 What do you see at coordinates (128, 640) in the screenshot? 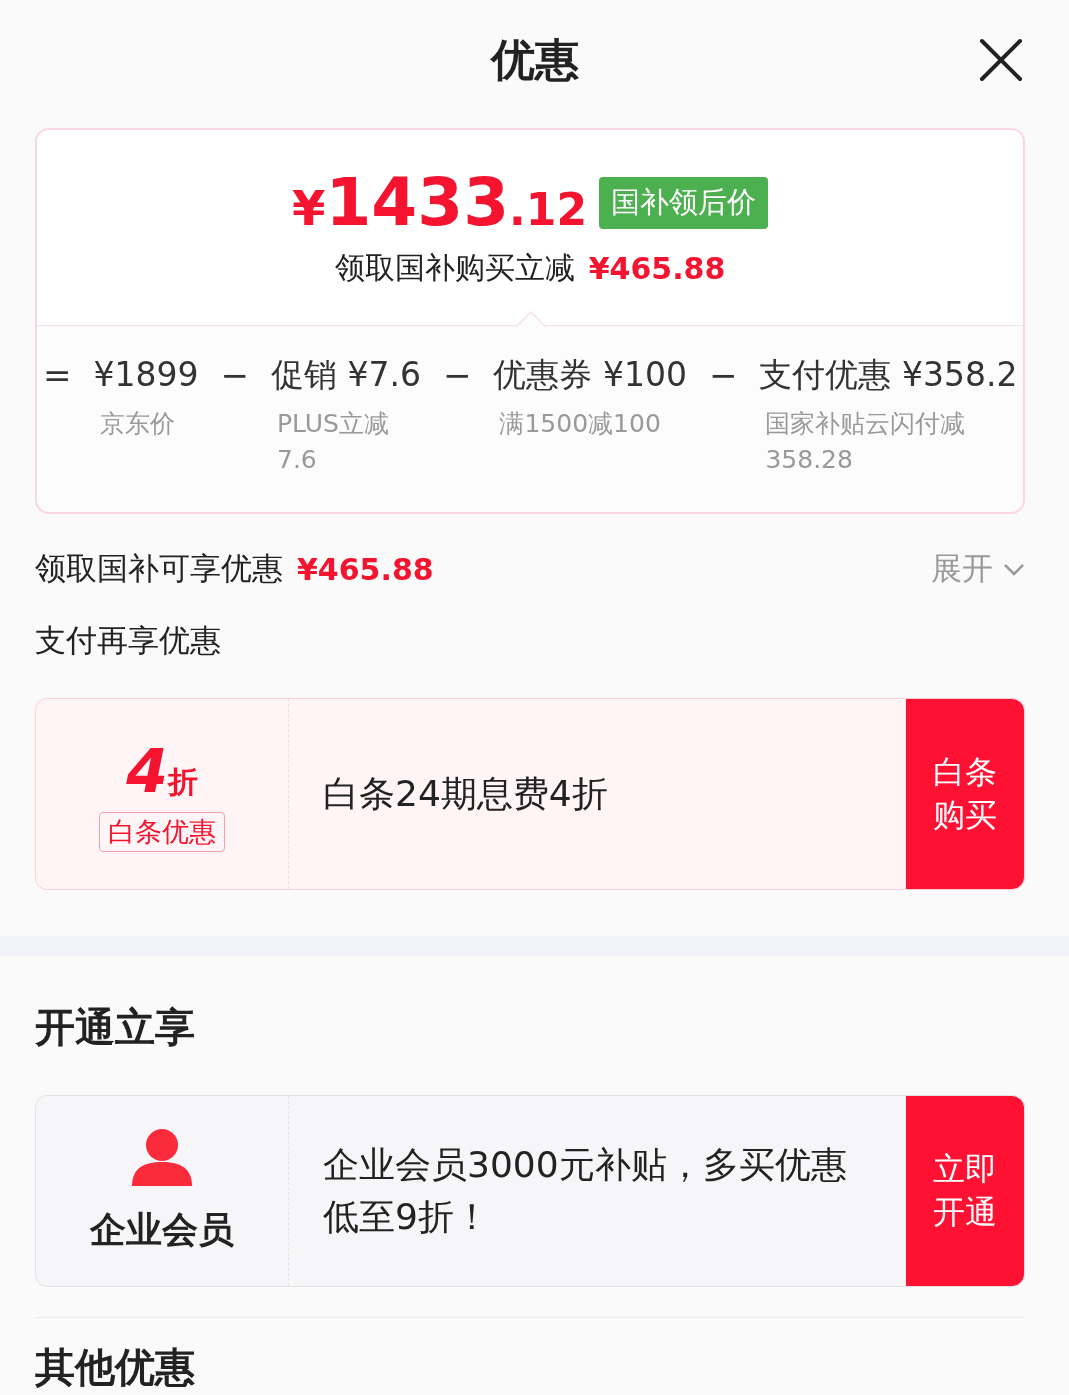
I see `section-heading: 支付再享优惠` at bounding box center [128, 640].